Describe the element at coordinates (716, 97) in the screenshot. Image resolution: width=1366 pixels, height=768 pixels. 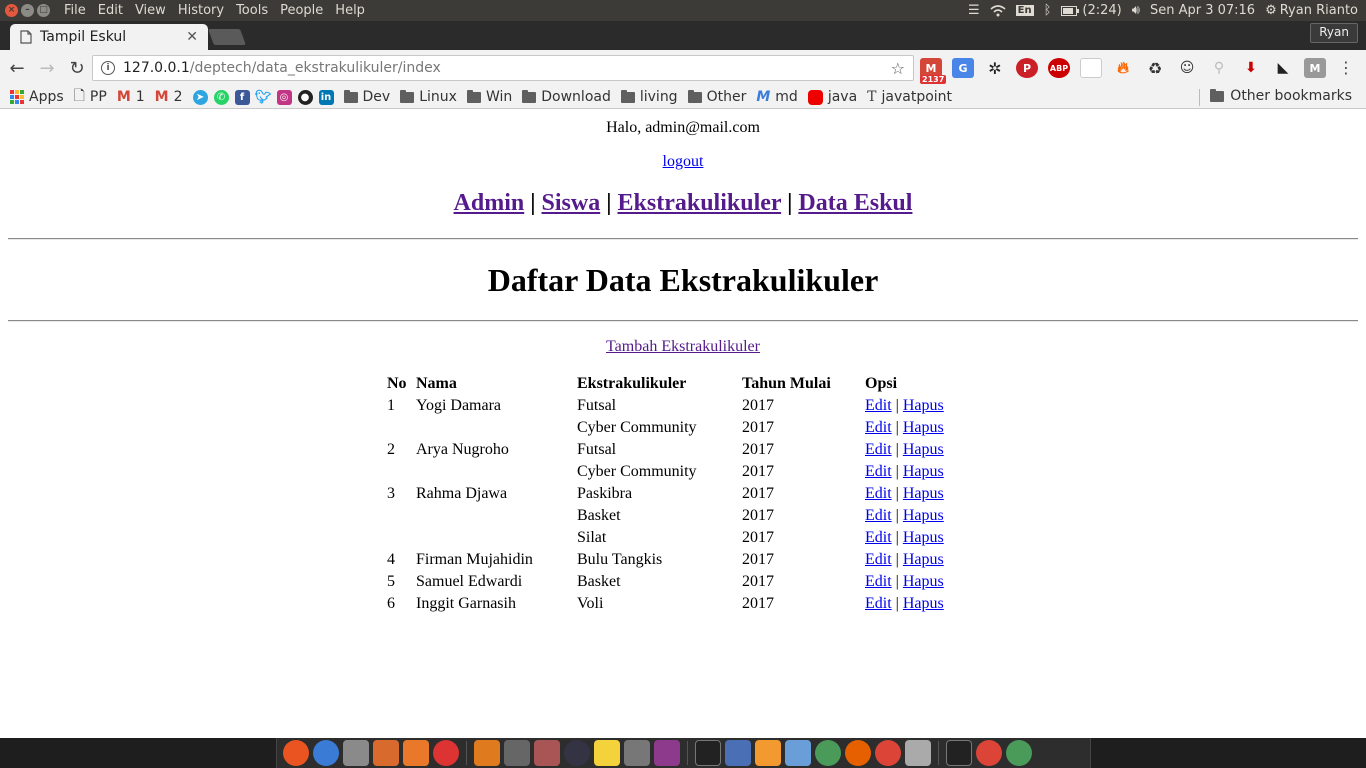
I see `bookmark-folder-other: Other` at that location.